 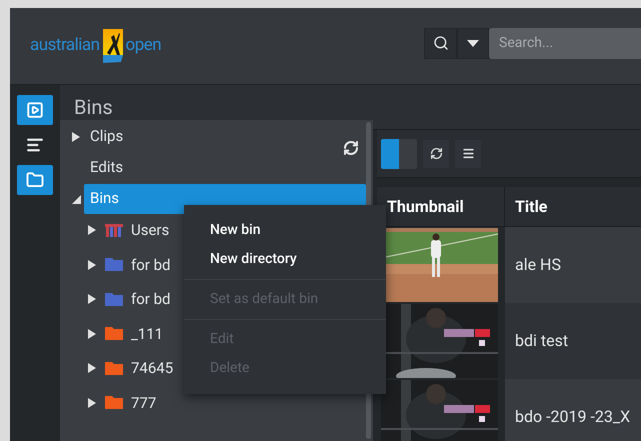 What do you see at coordinates (35, 180) in the screenshot?
I see `folder-icon` at bounding box center [35, 180].